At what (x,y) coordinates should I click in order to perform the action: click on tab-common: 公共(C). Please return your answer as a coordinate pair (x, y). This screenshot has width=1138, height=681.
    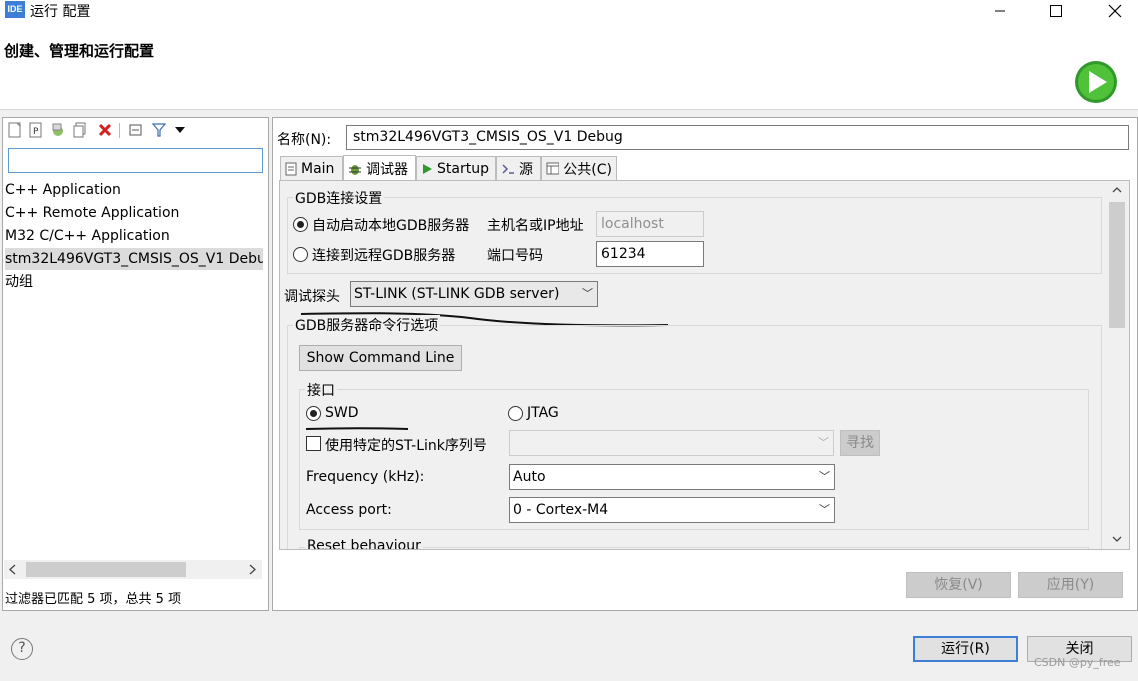
    Looking at the image, I should click on (579, 168).